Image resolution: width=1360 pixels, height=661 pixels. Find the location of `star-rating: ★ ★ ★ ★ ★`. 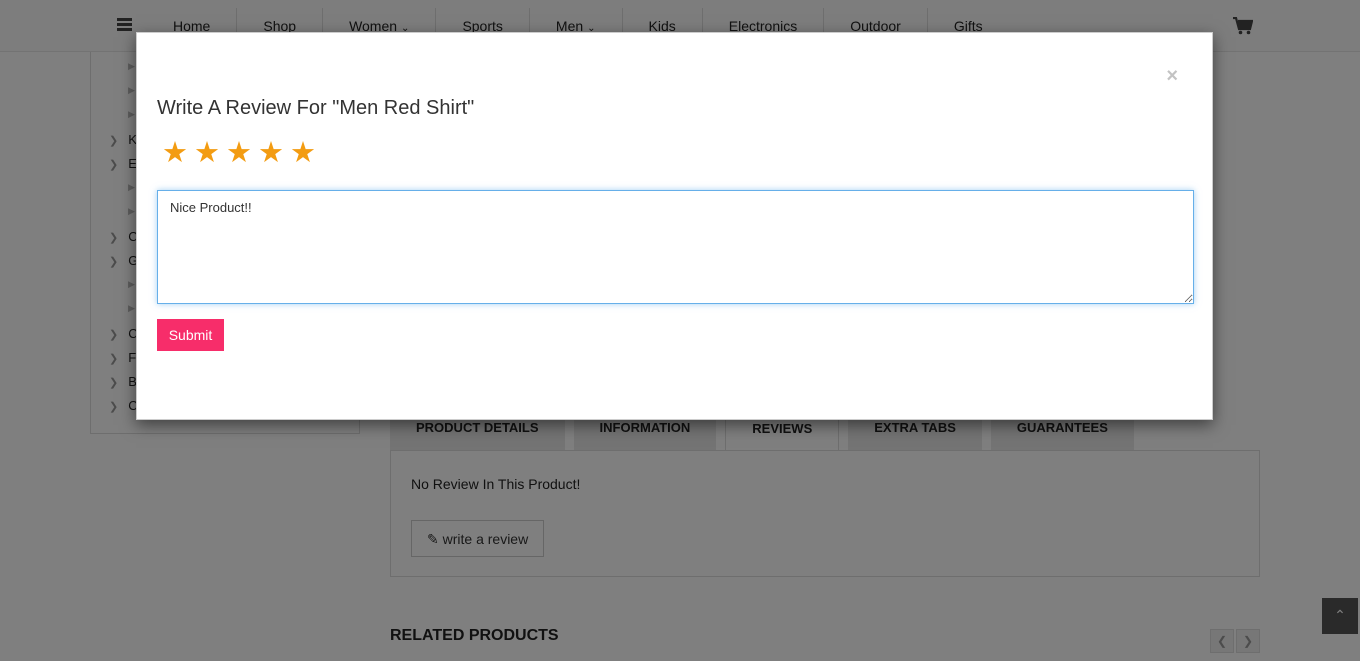

star-rating: ★ ★ ★ ★ ★ is located at coordinates (242, 153).